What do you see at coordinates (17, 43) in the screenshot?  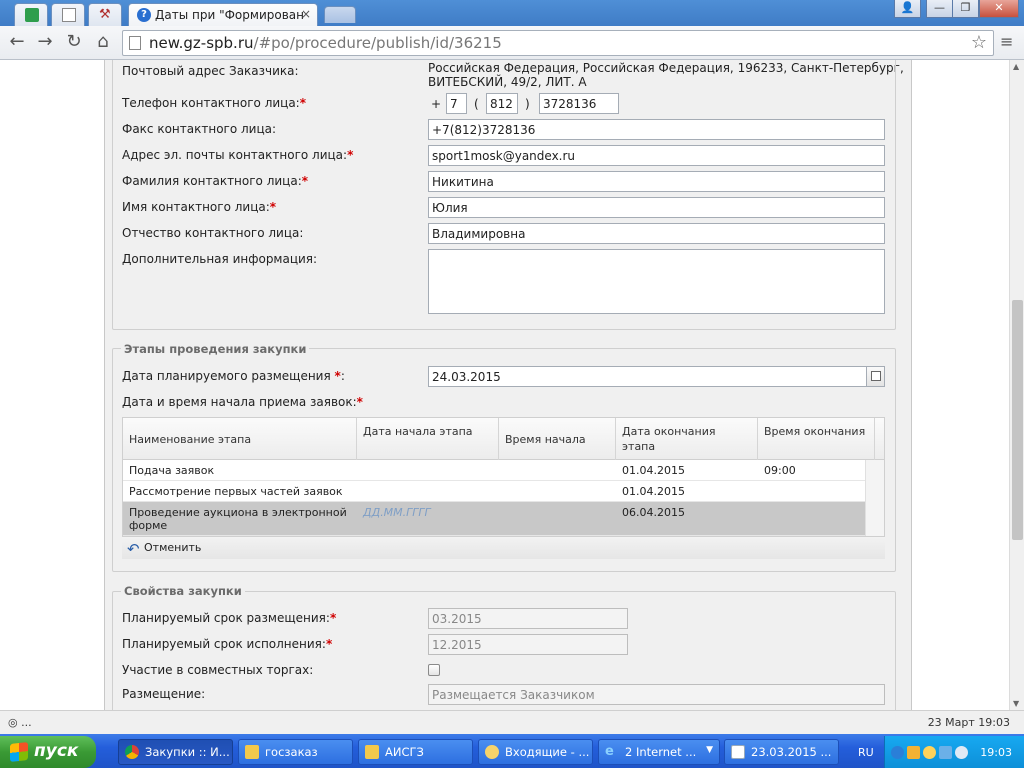 I see `back-arrow-icon: ←` at bounding box center [17, 43].